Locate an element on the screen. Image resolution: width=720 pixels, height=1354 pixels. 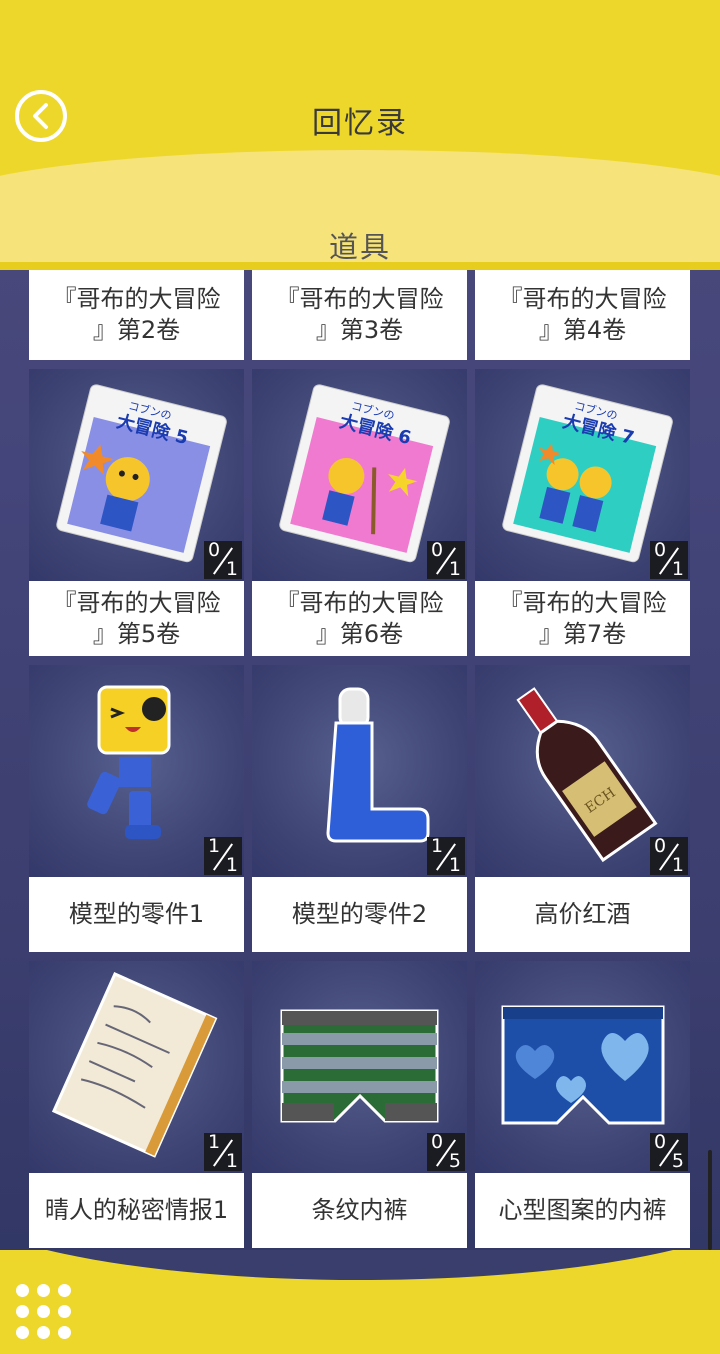
item-card-book4: 『哥布的大冒险 』第4卷 is located at coordinates (582, 315).